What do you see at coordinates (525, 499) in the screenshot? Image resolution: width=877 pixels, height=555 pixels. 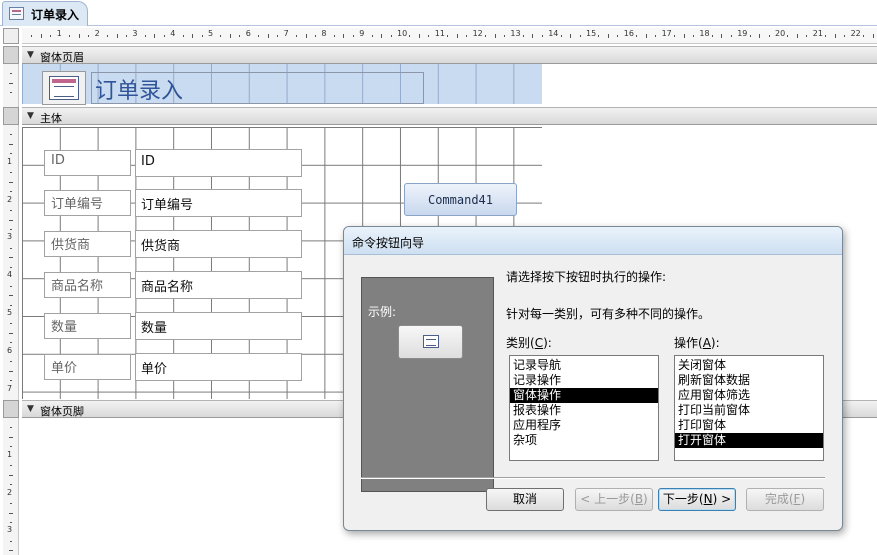 I see `cancel-button: 取消` at bounding box center [525, 499].